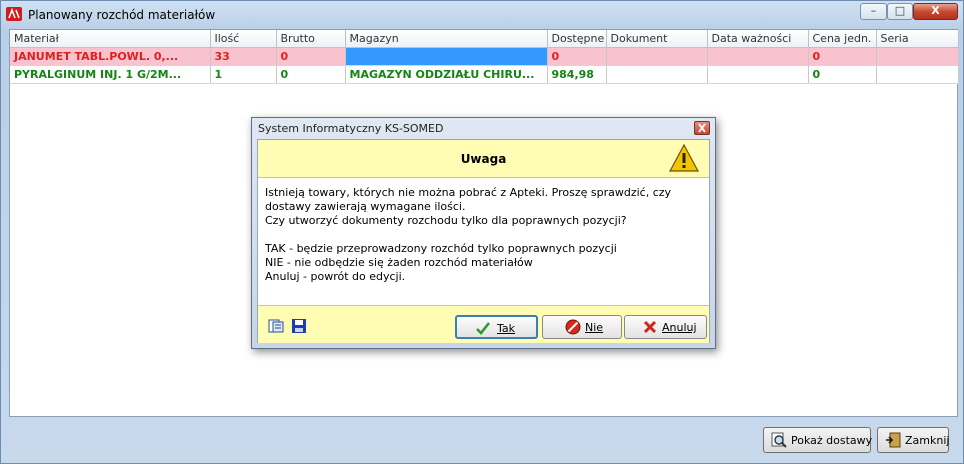  What do you see at coordinates (650, 327) in the screenshot?
I see `red-x-icon` at bounding box center [650, 327].